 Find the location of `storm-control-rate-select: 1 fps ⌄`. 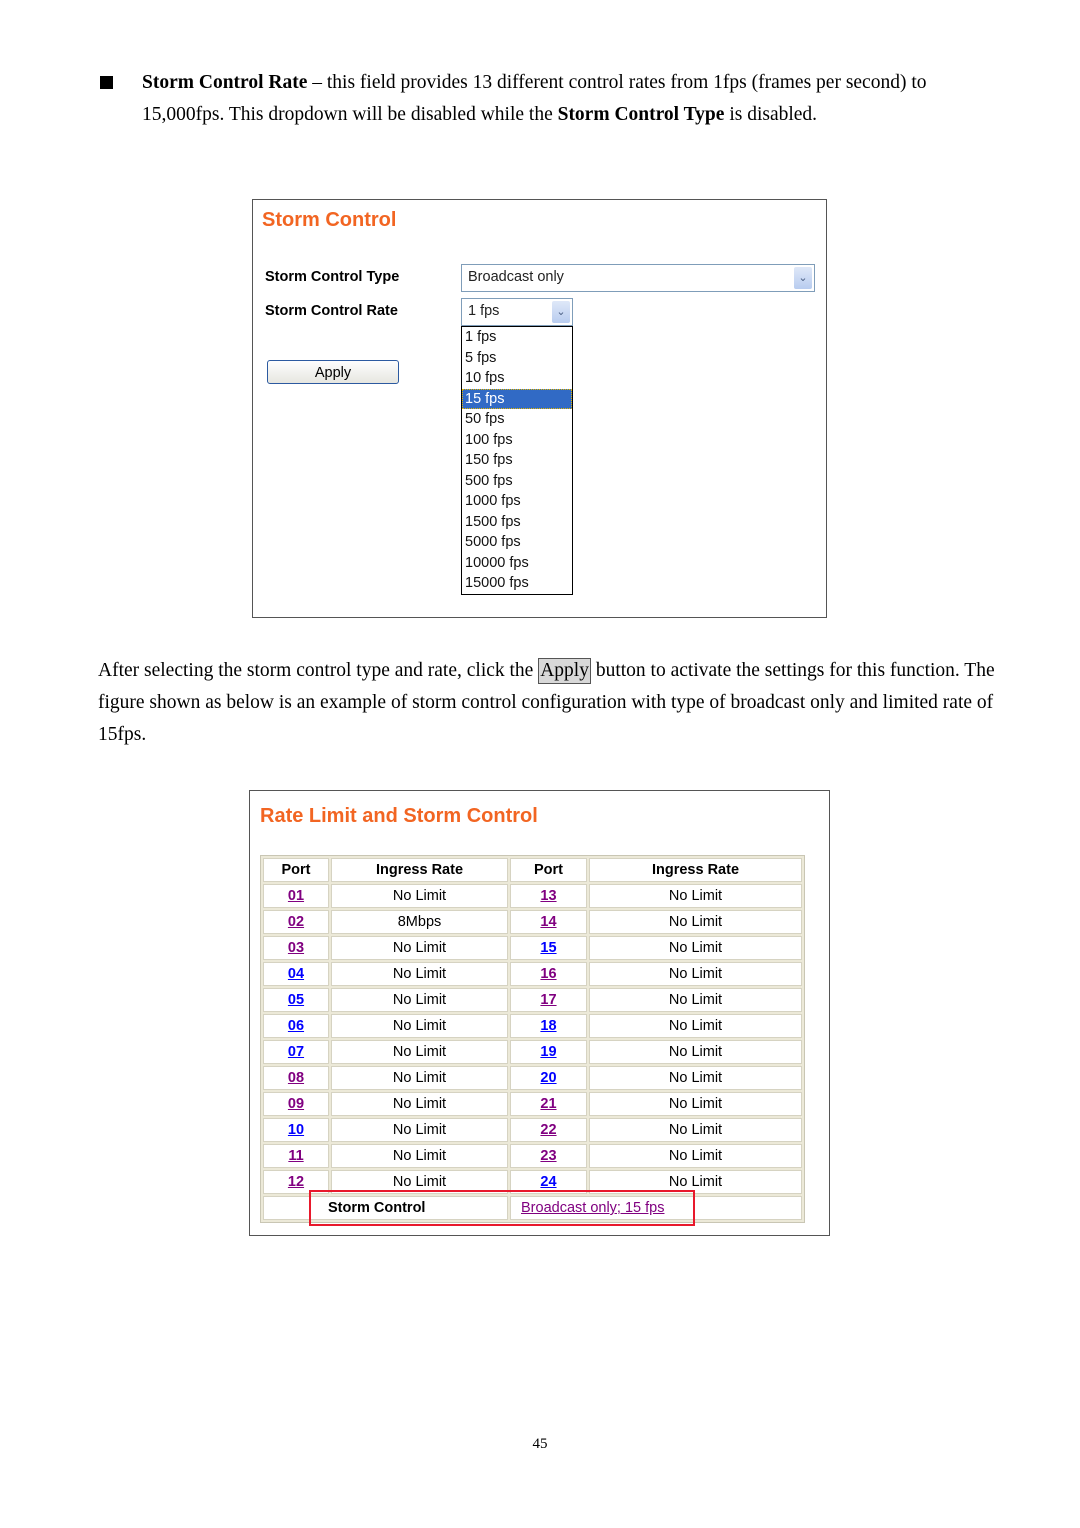

storm-control-rate-select: 1 fps ⌄ is located at coordinates (517, 312).